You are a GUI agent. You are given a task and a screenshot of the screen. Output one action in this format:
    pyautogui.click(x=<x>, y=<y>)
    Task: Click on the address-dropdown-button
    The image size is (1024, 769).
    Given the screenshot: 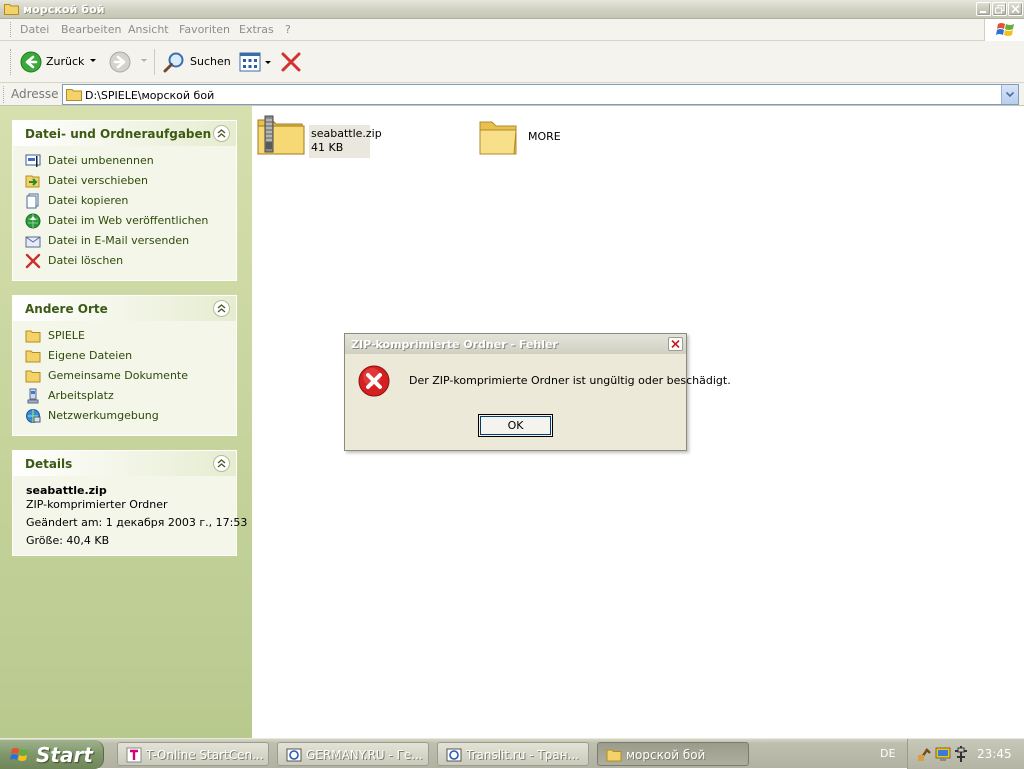 What is the action you would take?
    pyautogui.click(x=1009, y=94)
    